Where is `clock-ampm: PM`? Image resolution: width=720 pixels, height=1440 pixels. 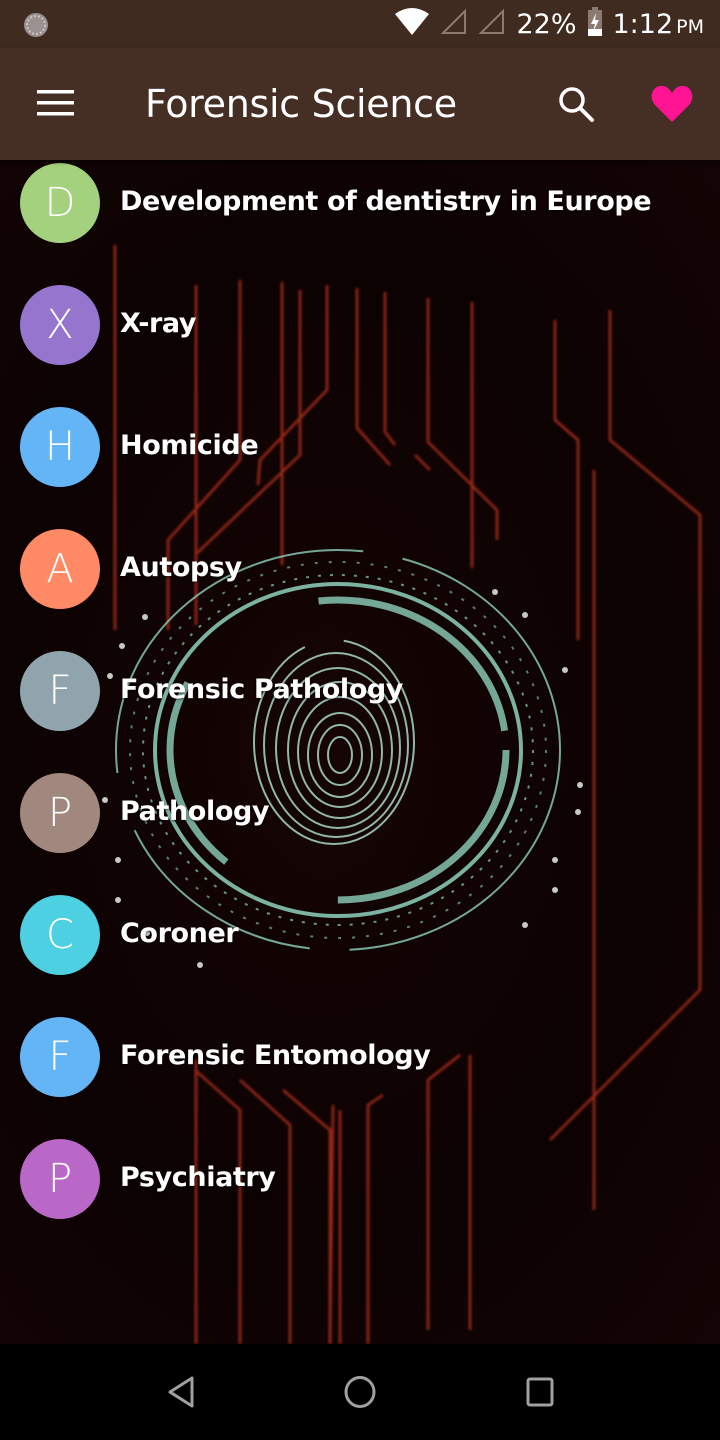 clock-ampm: PM is located at coordinates (690, 26).